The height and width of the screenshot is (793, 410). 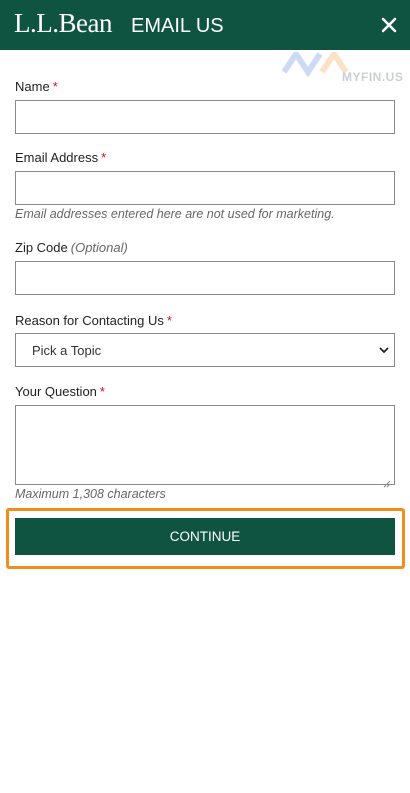 What do you see at coordinates (67, 350) in the screenshot?
I see `reason-selected-value: Pick a Topic` at bounding box center [67, 350].